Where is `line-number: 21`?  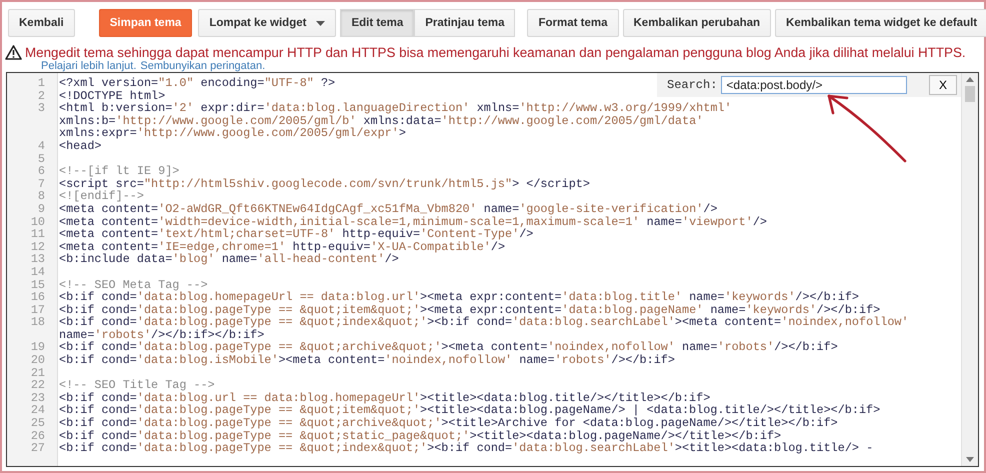 line-number: 21 is located at coordinates (37, 373).